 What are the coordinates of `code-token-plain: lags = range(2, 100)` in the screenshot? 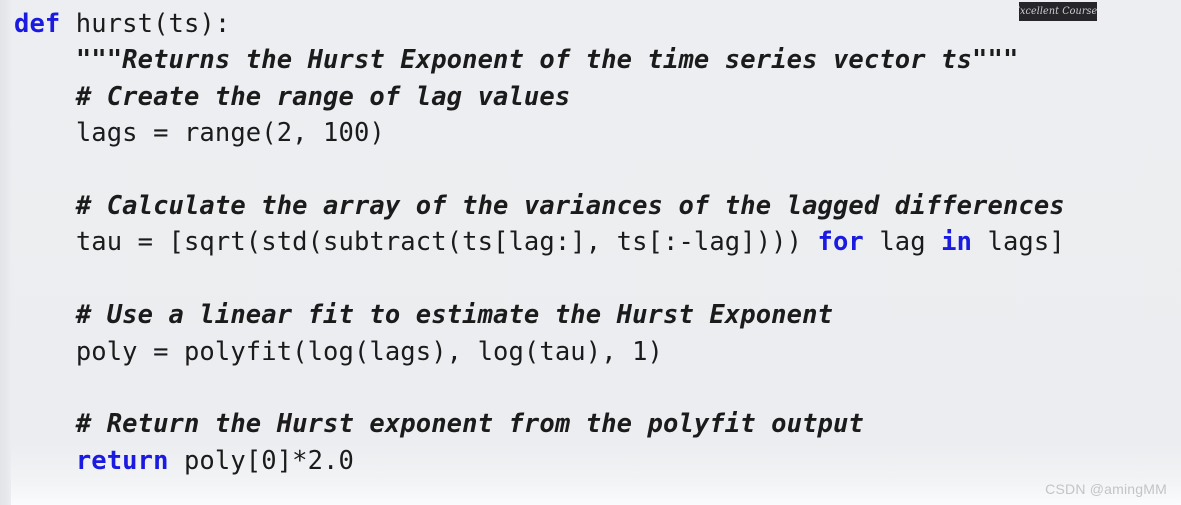 It's located at (230, 133).